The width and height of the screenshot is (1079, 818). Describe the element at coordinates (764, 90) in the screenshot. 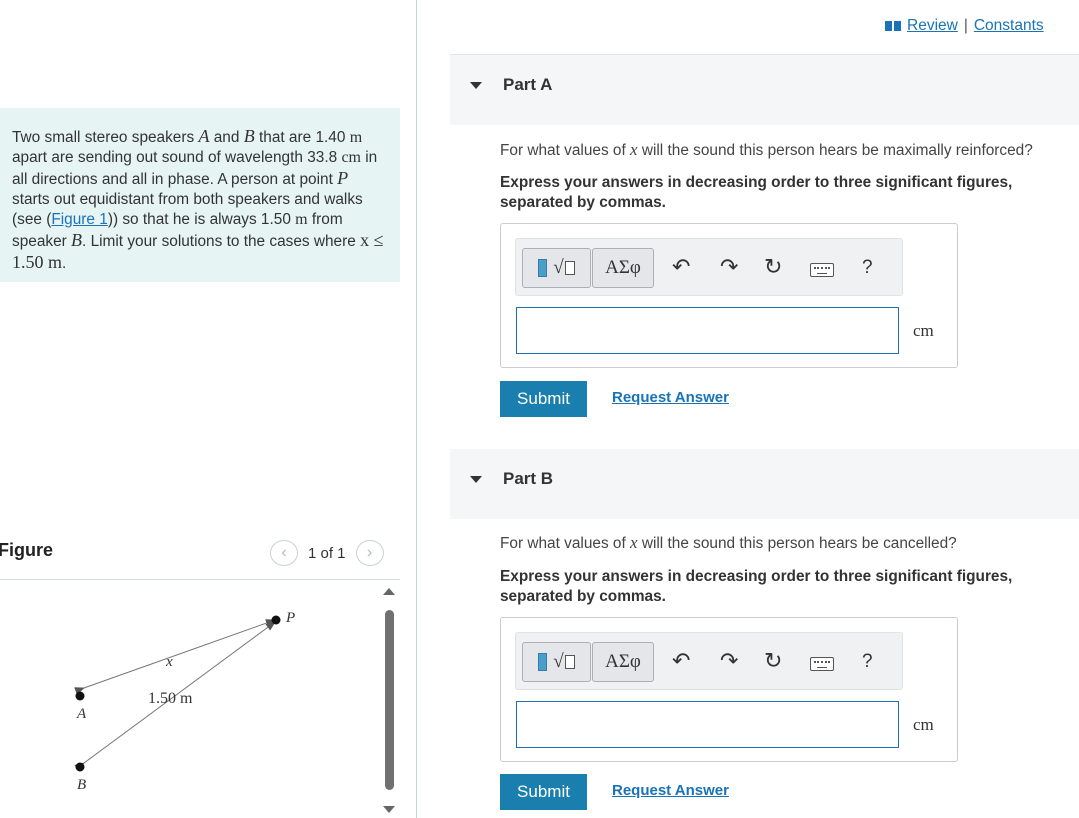

I see `part-a-header: Part A` at that location.